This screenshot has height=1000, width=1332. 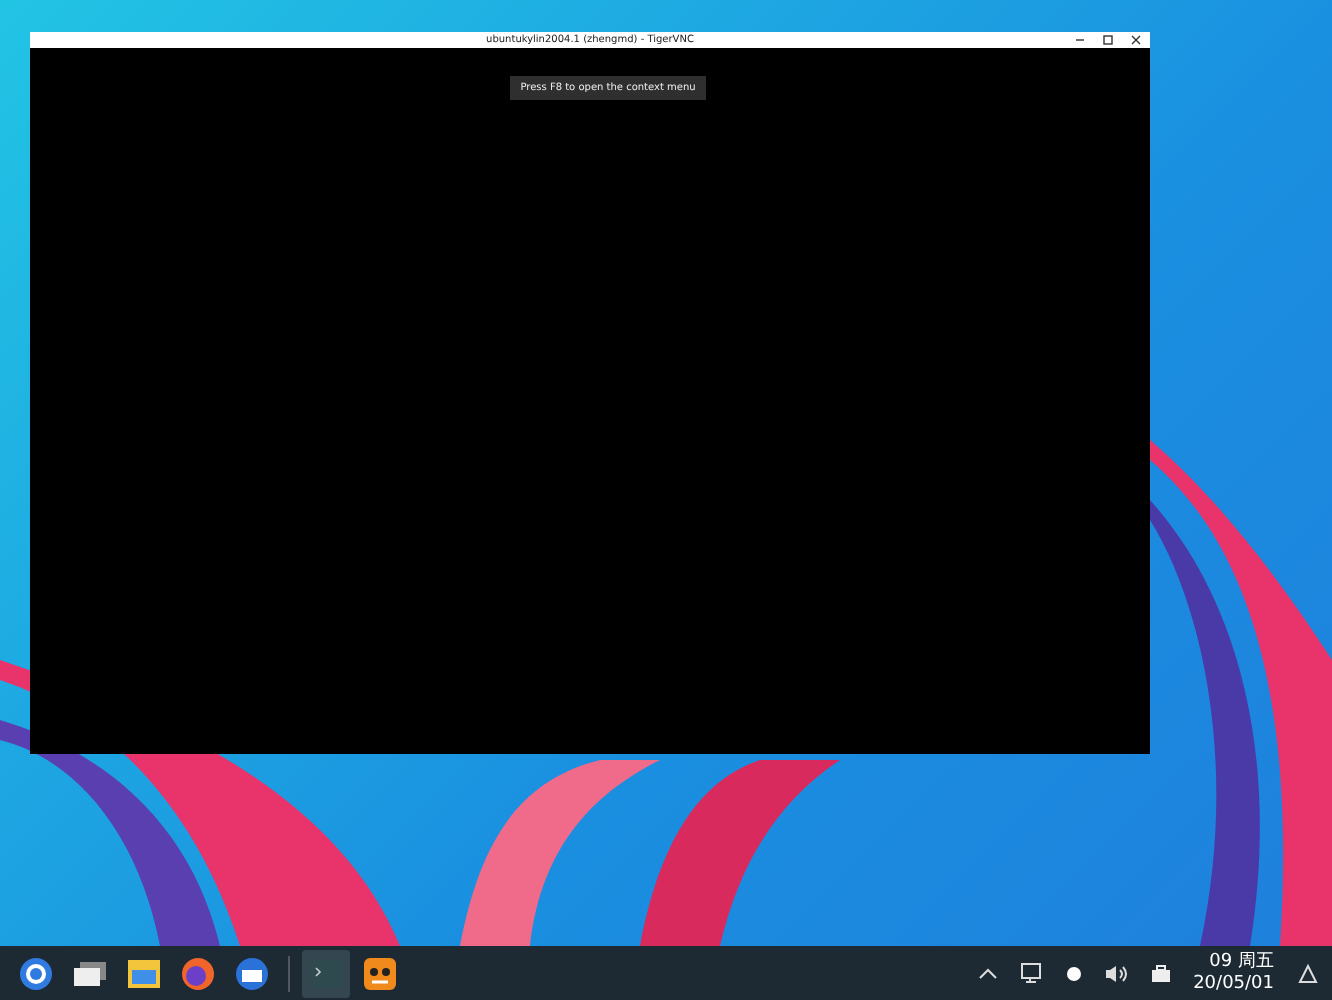 What do you see at coordinates (1233, 984) in the screenshot?
I see `clock-date: 20/05/01` at bounding box center [1233, 984].